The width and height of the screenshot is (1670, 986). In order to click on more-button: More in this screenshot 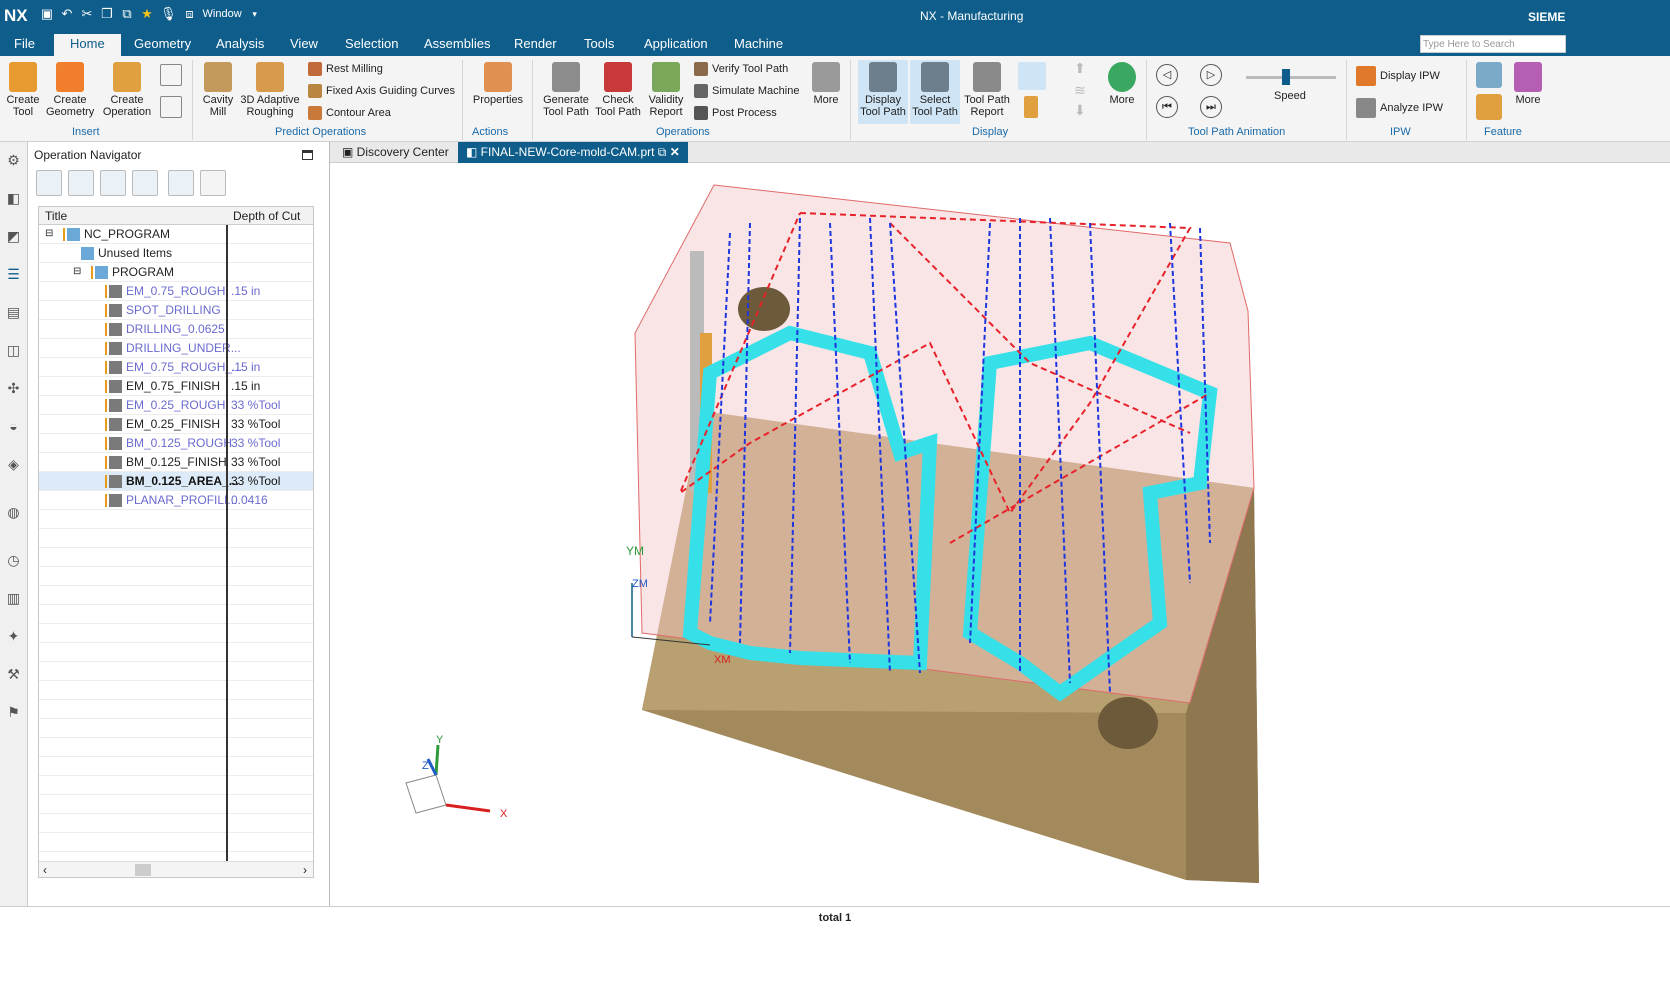, I will do `click(826, 84)`.